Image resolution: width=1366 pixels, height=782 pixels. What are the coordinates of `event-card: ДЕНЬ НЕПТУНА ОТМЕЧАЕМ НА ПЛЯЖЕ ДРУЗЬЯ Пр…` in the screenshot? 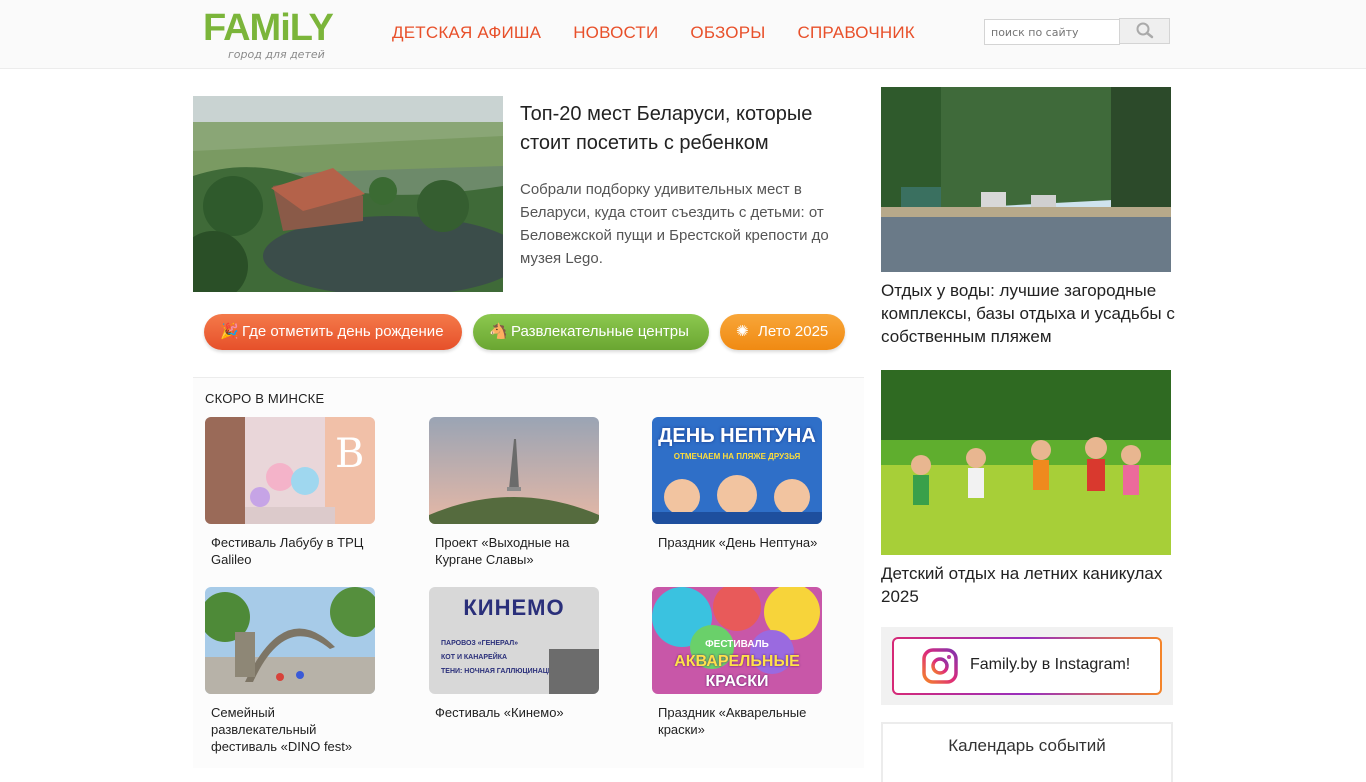 It's located at (737, 484).